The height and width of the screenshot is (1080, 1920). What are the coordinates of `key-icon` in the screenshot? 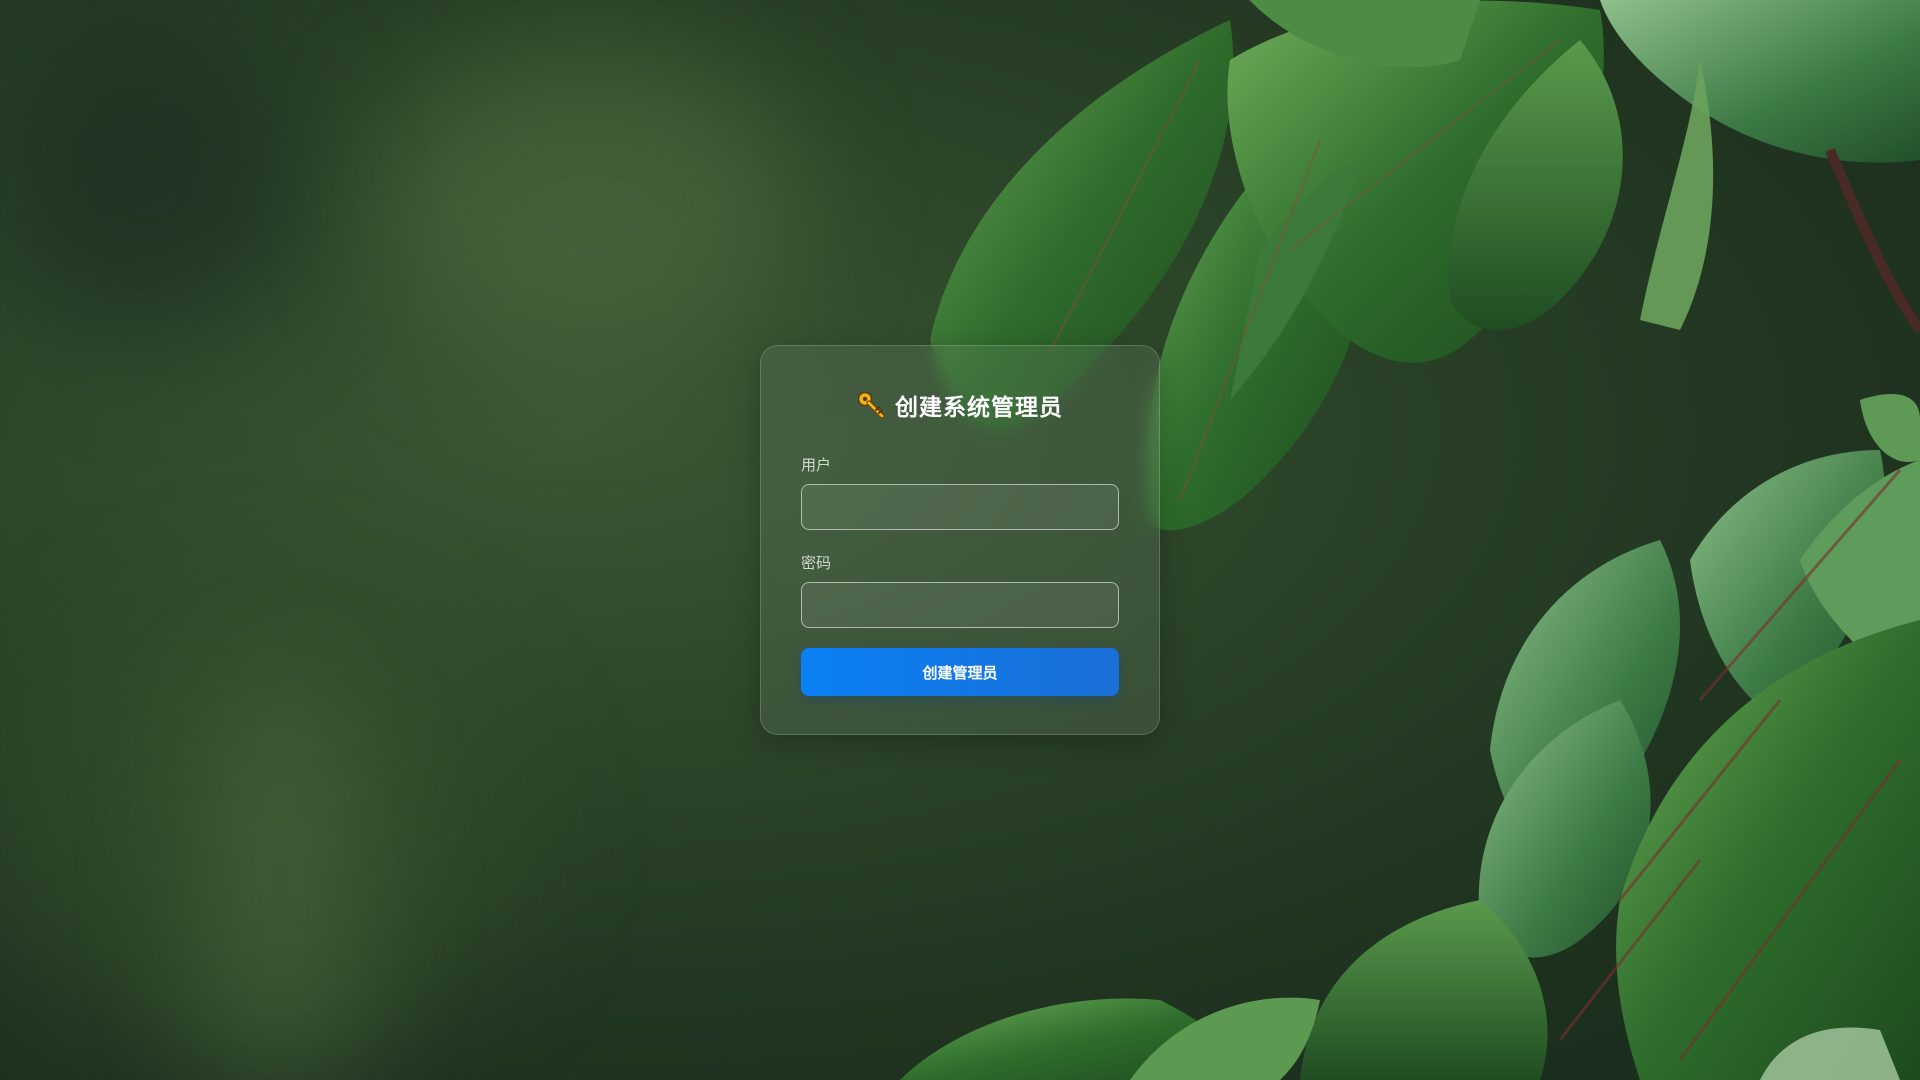 It's located at (871, 405).